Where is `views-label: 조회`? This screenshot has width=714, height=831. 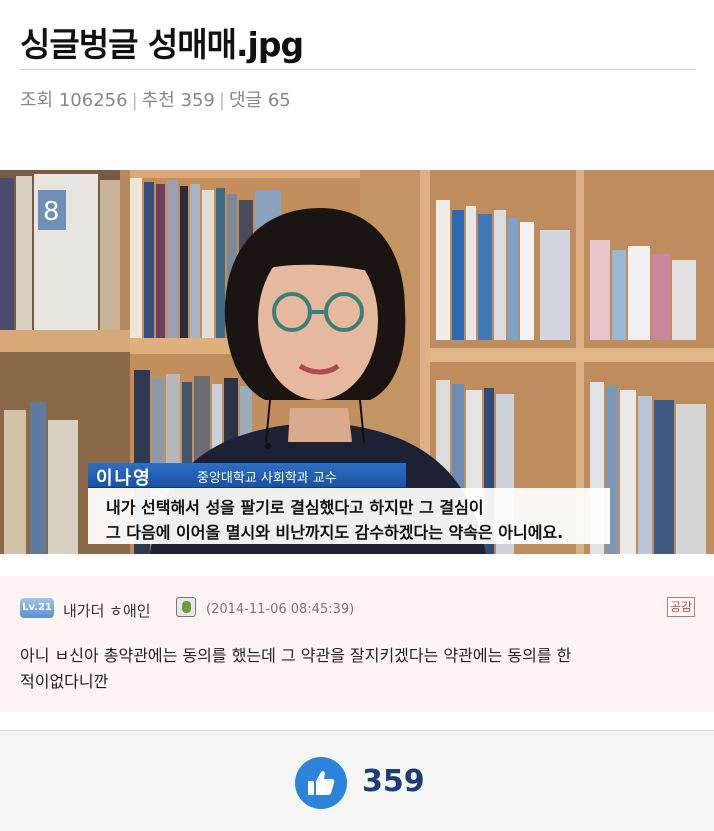 views-label: 조회 is located at coordinates (37, 100).